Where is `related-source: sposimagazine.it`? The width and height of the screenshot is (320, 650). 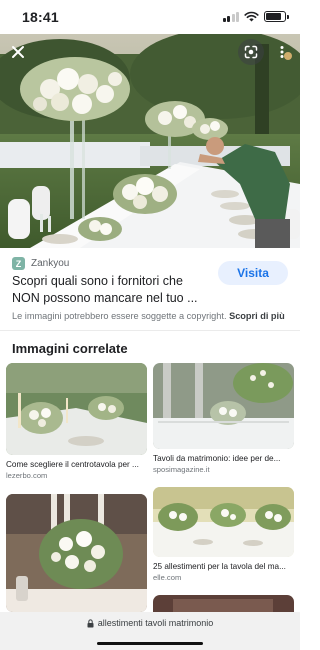 related-source: sposimagazine.it is located at coordinates (181, 469).